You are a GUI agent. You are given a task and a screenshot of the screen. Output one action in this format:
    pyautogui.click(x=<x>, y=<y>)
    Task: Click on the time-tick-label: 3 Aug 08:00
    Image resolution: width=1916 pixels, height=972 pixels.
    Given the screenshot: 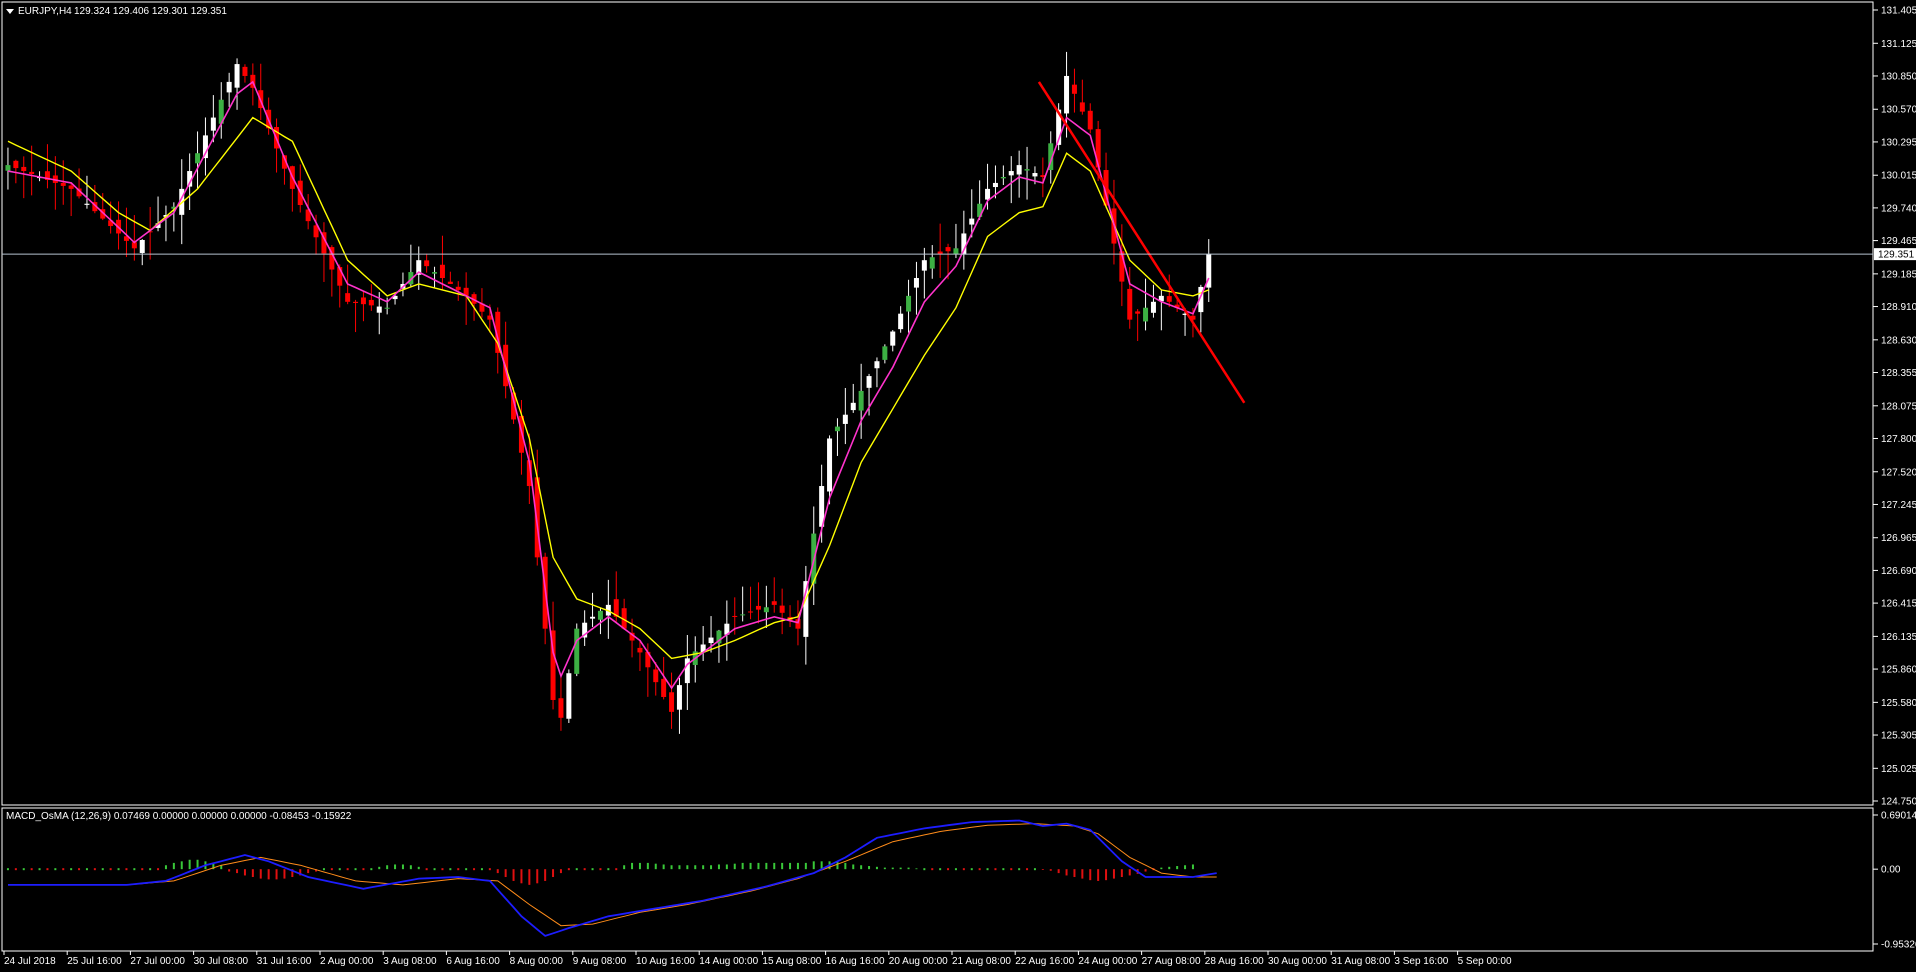 What is the action you would take?
    pyautogui.click(x=410, y=961)
    